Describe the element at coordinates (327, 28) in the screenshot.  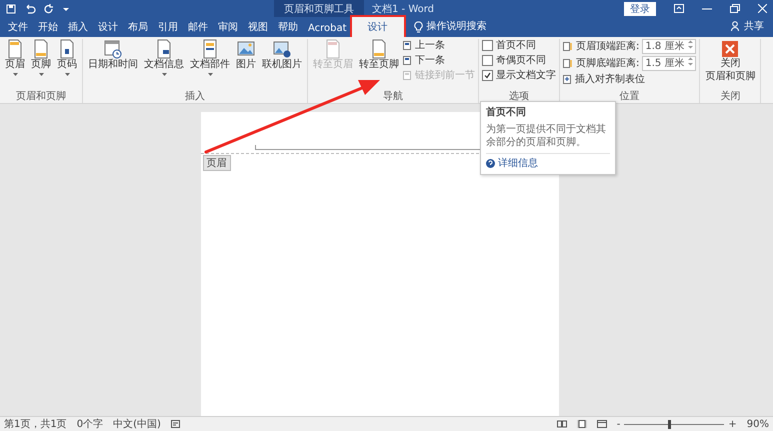
I see `ribbon-tab: Acrobat` at that location.